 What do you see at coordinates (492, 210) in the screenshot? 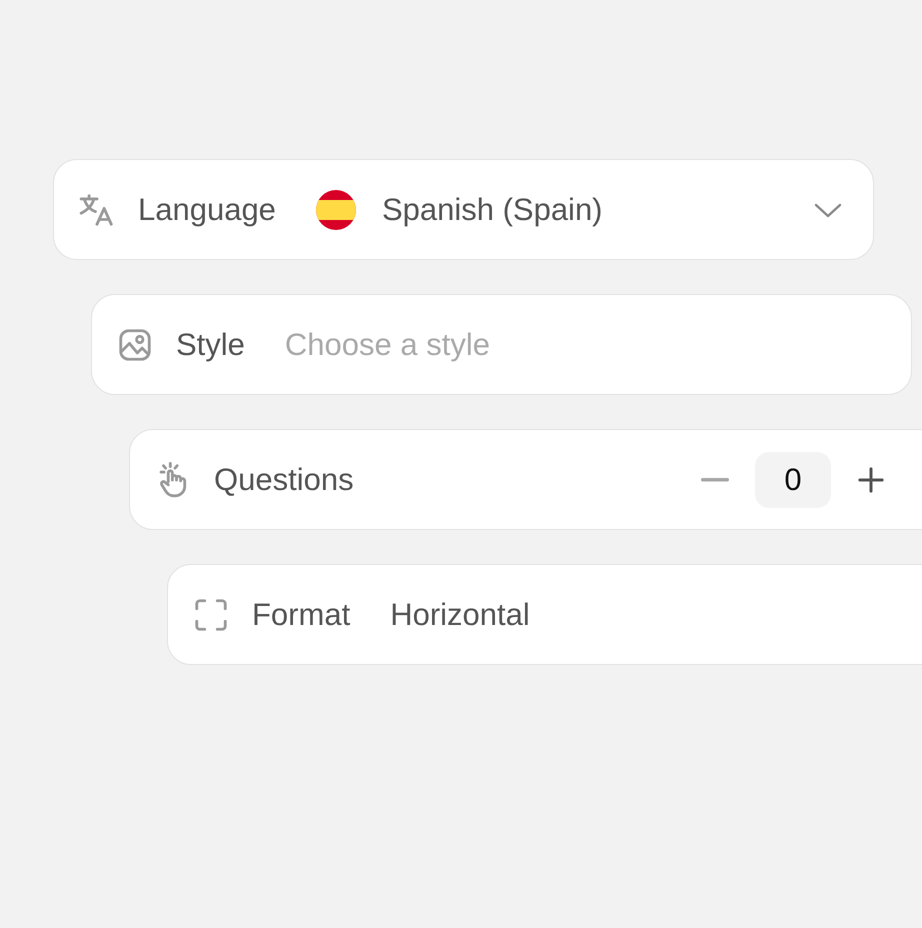
I see `select-value: Spanish (Spain)` at bounding box center [492, 210].